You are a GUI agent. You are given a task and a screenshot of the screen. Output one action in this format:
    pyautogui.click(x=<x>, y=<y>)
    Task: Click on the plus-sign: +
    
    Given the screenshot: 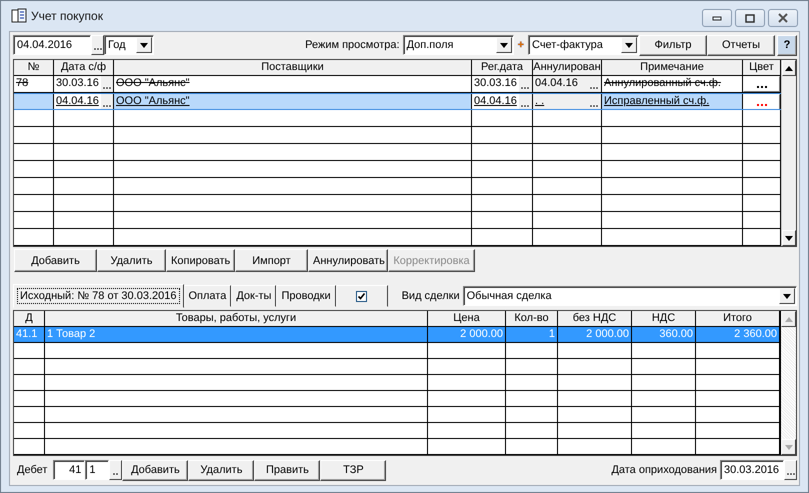 What is the action you would take?
    pyautogui.click(x=521, y=45)
    